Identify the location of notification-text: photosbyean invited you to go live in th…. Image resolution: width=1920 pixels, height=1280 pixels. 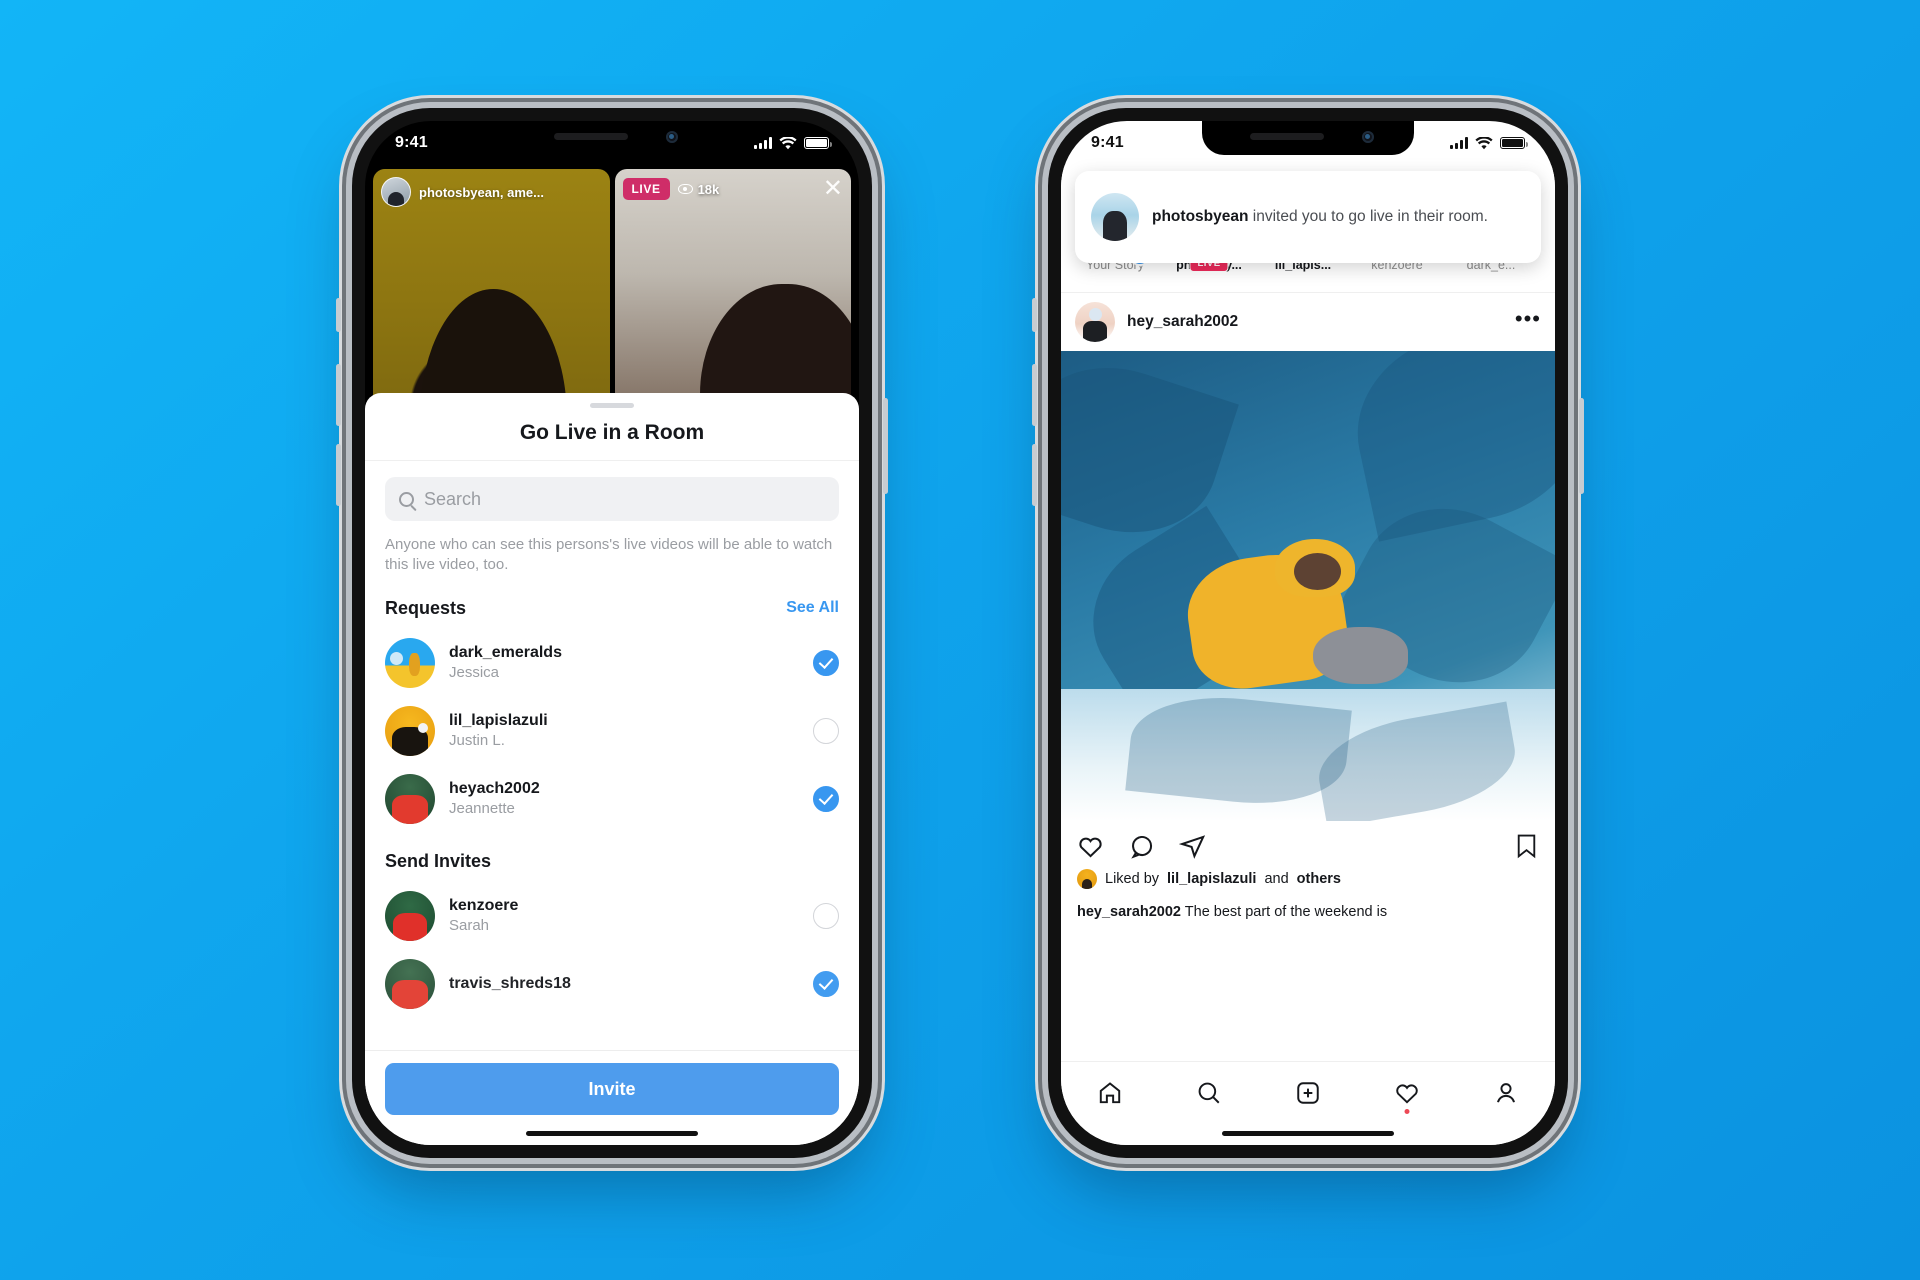
(1320, 217).